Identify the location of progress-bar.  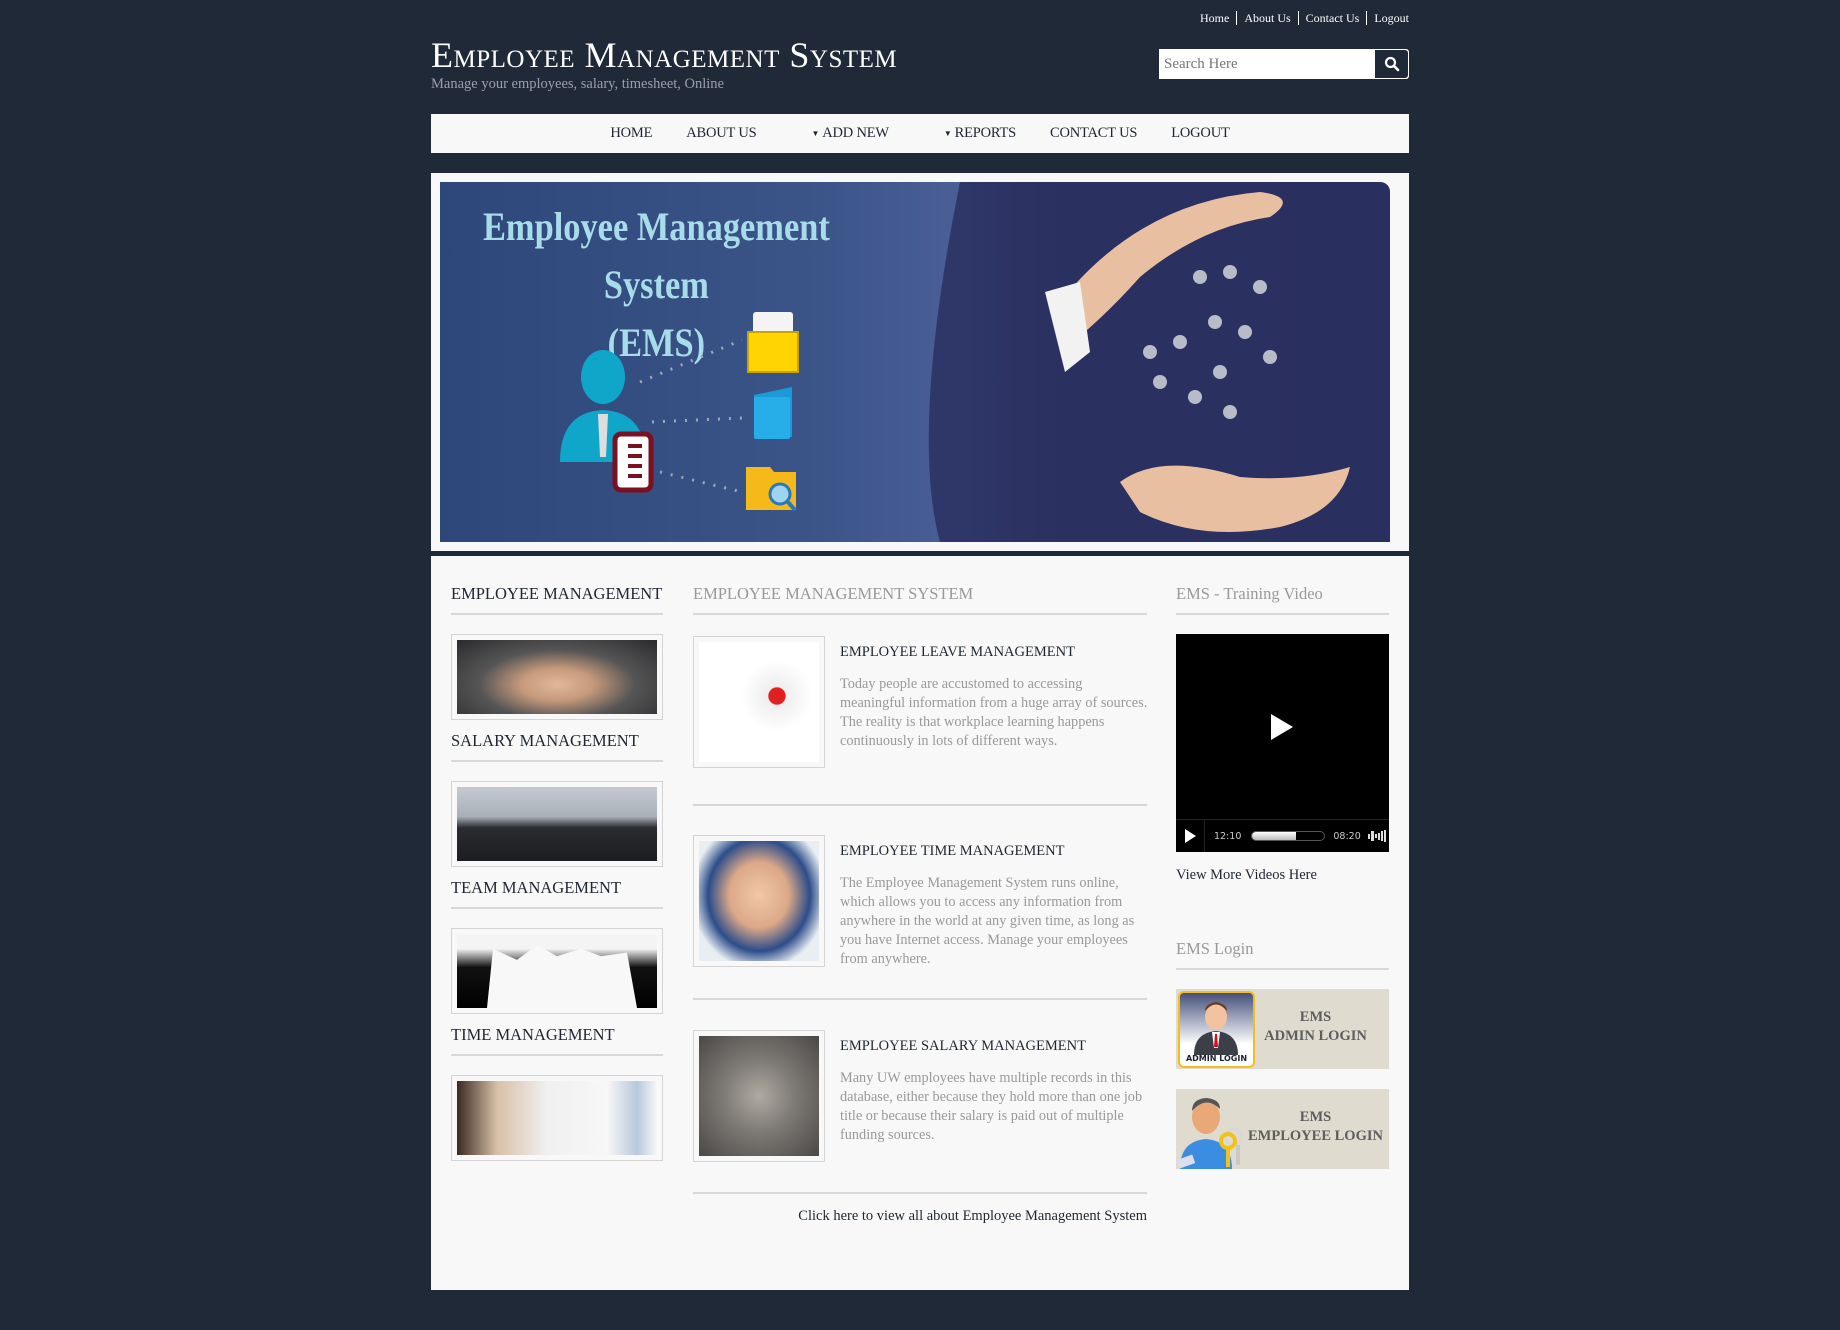
(1288, 836).